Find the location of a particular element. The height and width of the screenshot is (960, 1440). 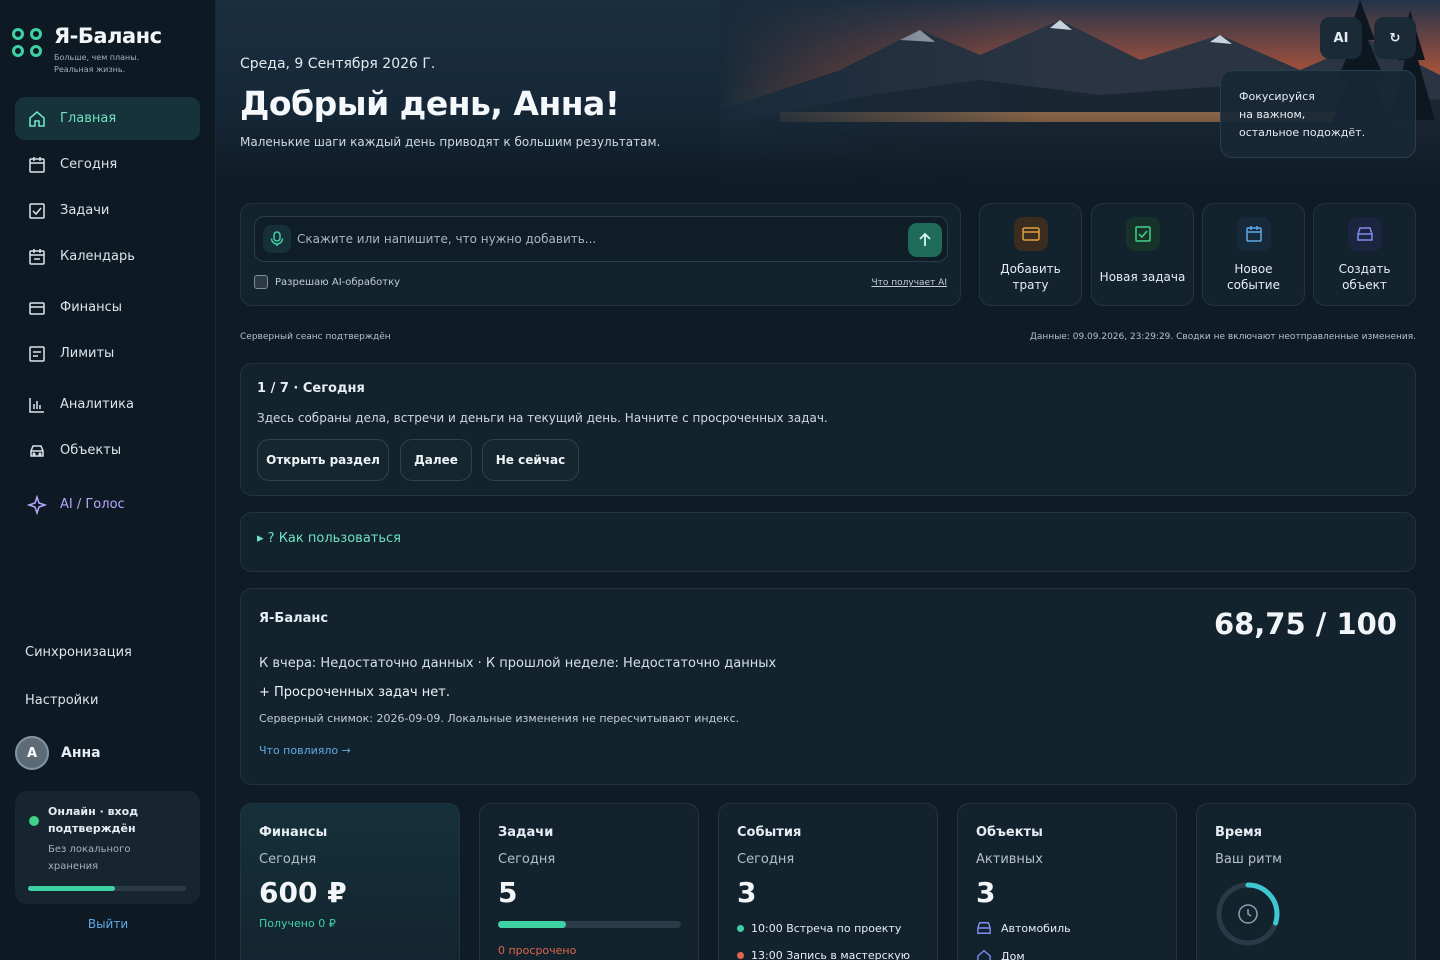

object-item: Автомобиль is located at coordinates (1023, 928).